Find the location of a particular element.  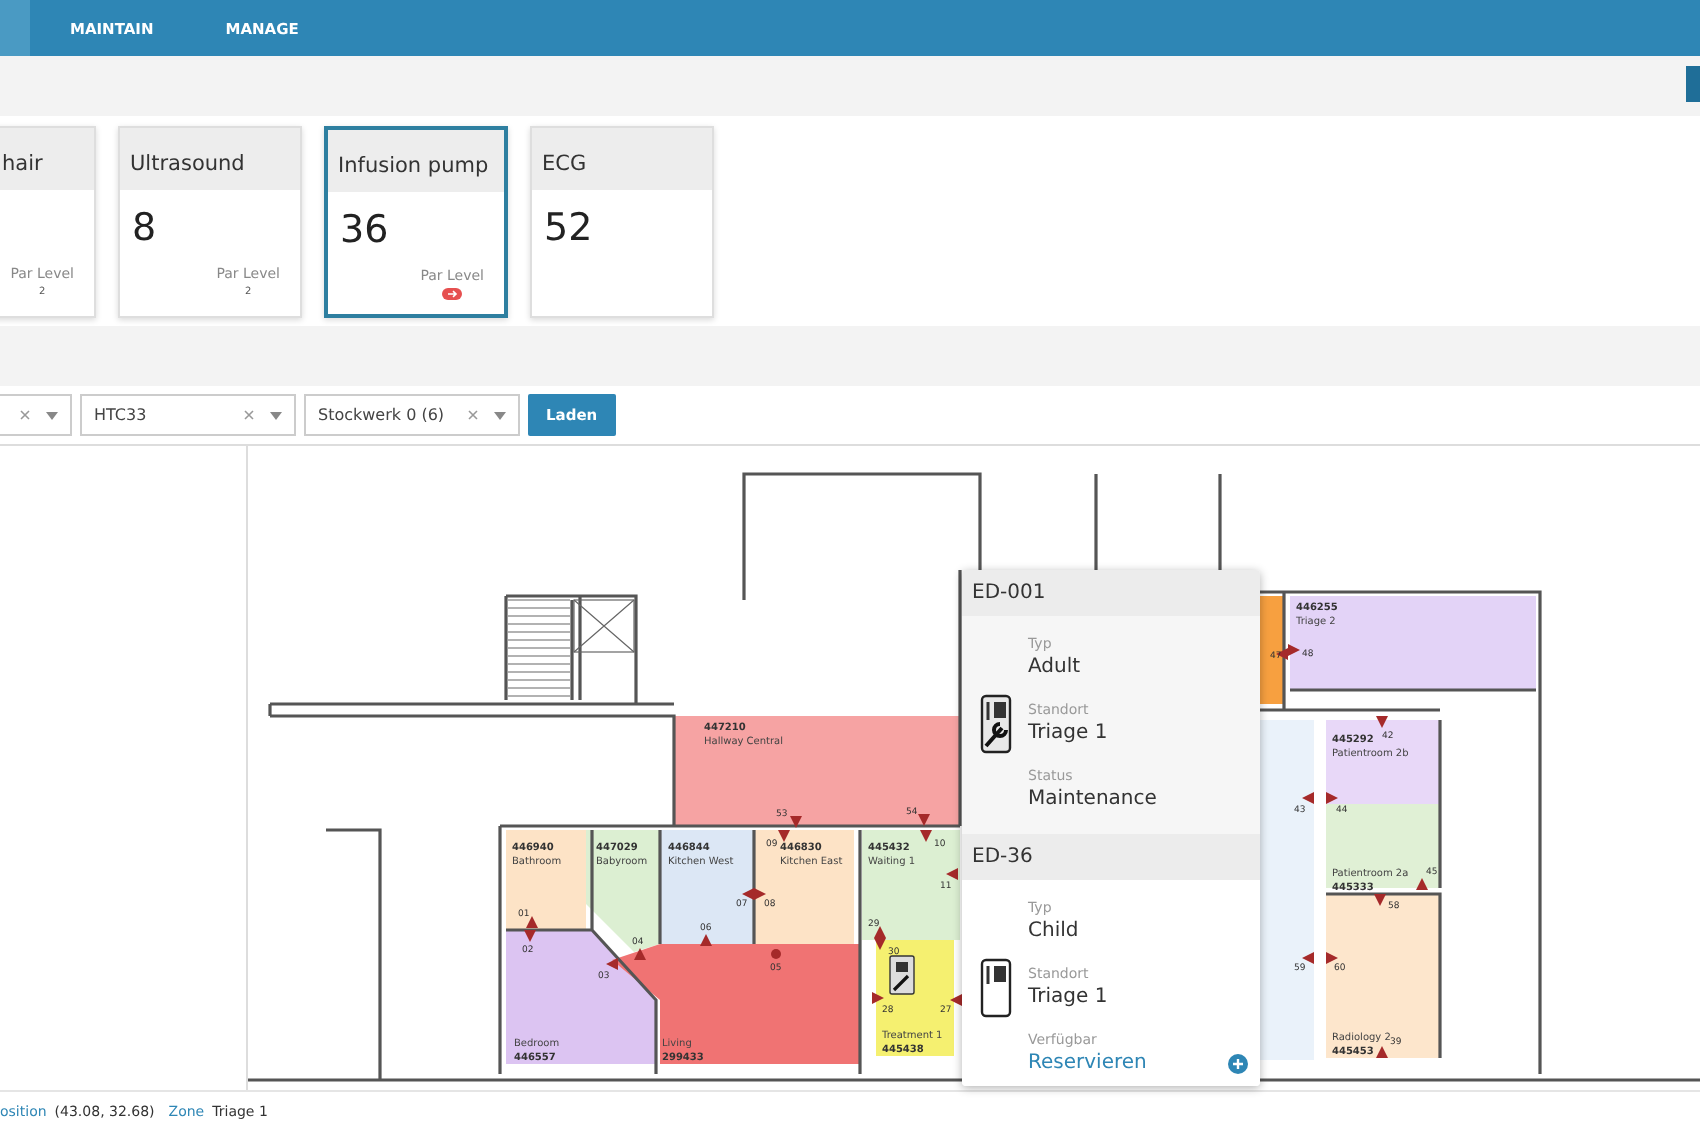

field-value: Adult is located at coordinates (1054, 667).